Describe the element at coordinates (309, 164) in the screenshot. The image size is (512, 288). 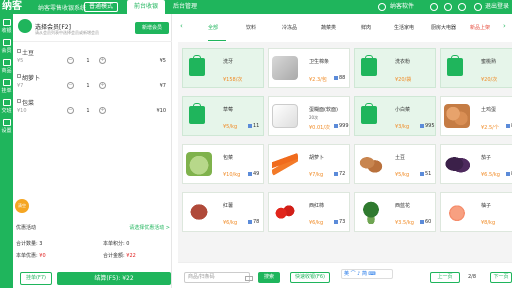
I see `product-card: 胡萝卜 ¥7/kg 72` at that location.